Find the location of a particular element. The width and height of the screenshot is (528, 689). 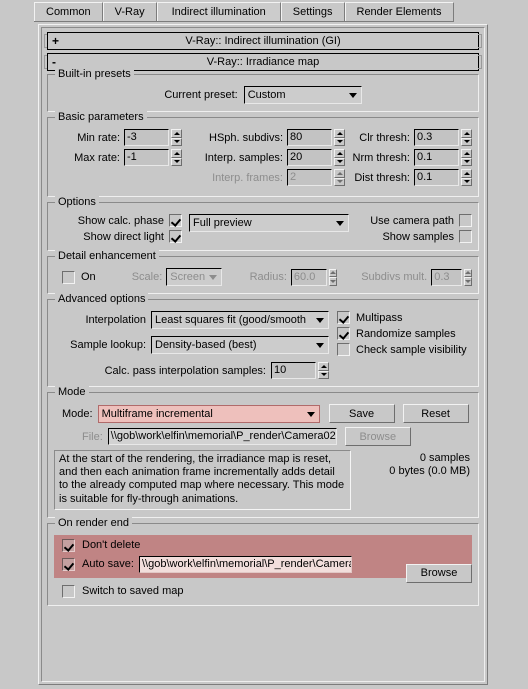

show-samples-row: Show samples is located at coordinates (427, 236).